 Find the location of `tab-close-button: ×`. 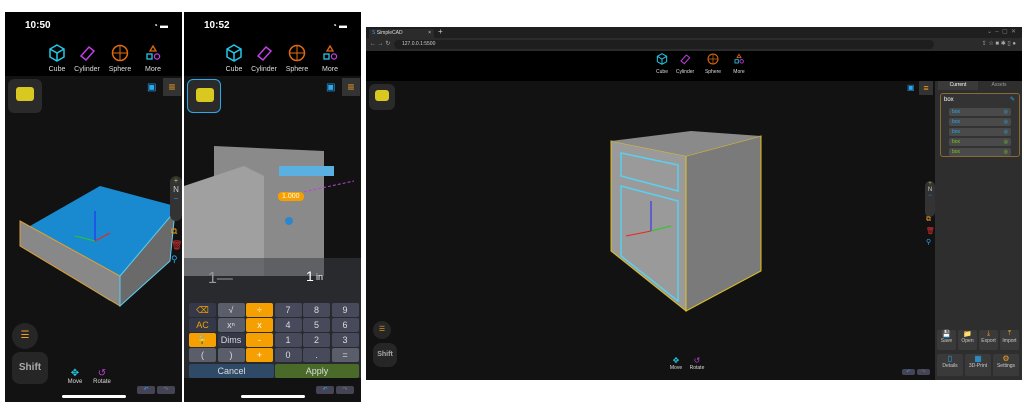

tab-close-button: × is located at coordinates (429, 33).